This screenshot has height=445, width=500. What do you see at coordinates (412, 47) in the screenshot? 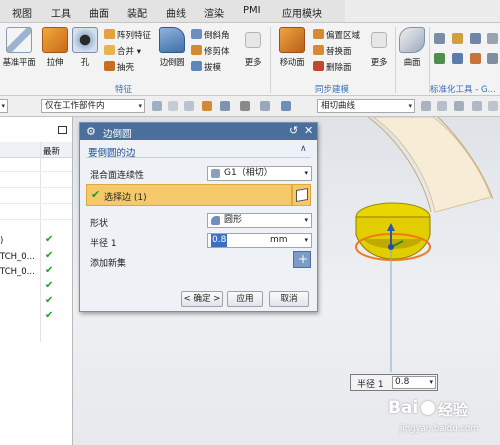
I see `surface-button: 曲面` at bounding box center [412, 47].